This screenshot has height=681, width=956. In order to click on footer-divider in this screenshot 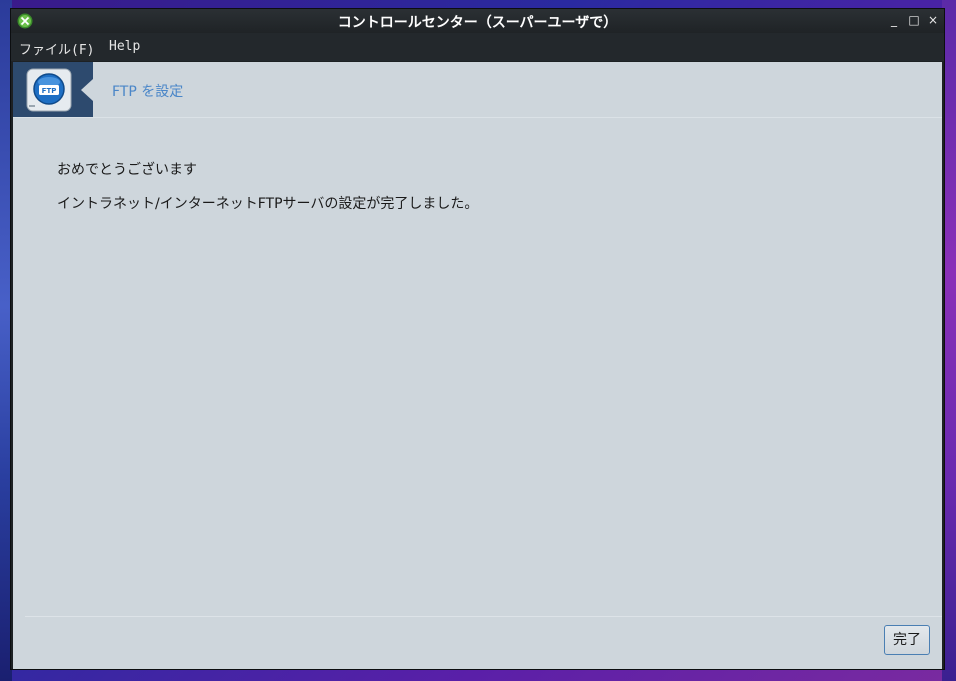, I will do `click(483, 616)`.